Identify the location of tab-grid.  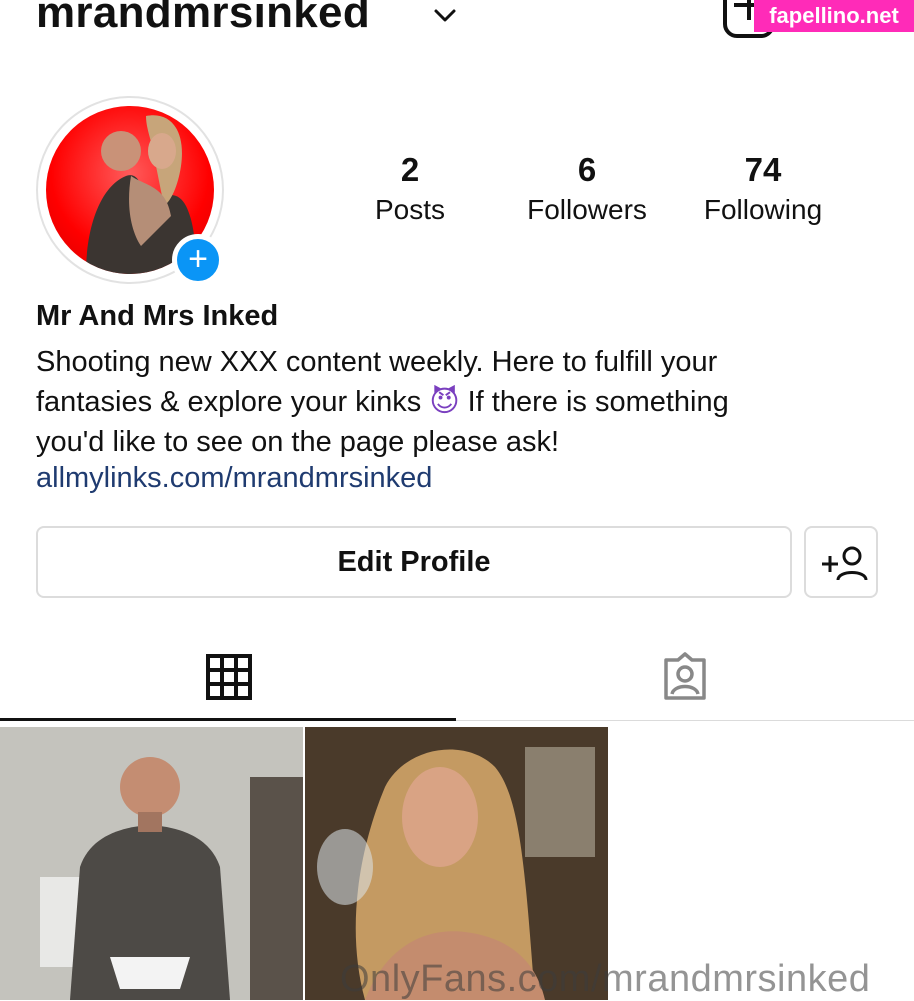
(228, 679).